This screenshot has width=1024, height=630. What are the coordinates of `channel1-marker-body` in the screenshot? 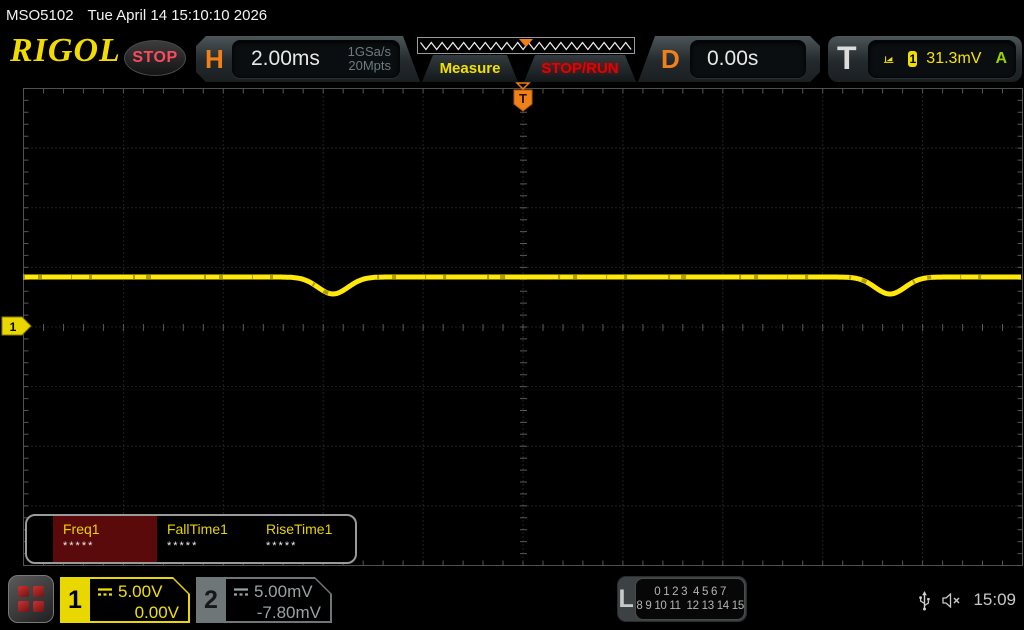 It's located at (16, 326).